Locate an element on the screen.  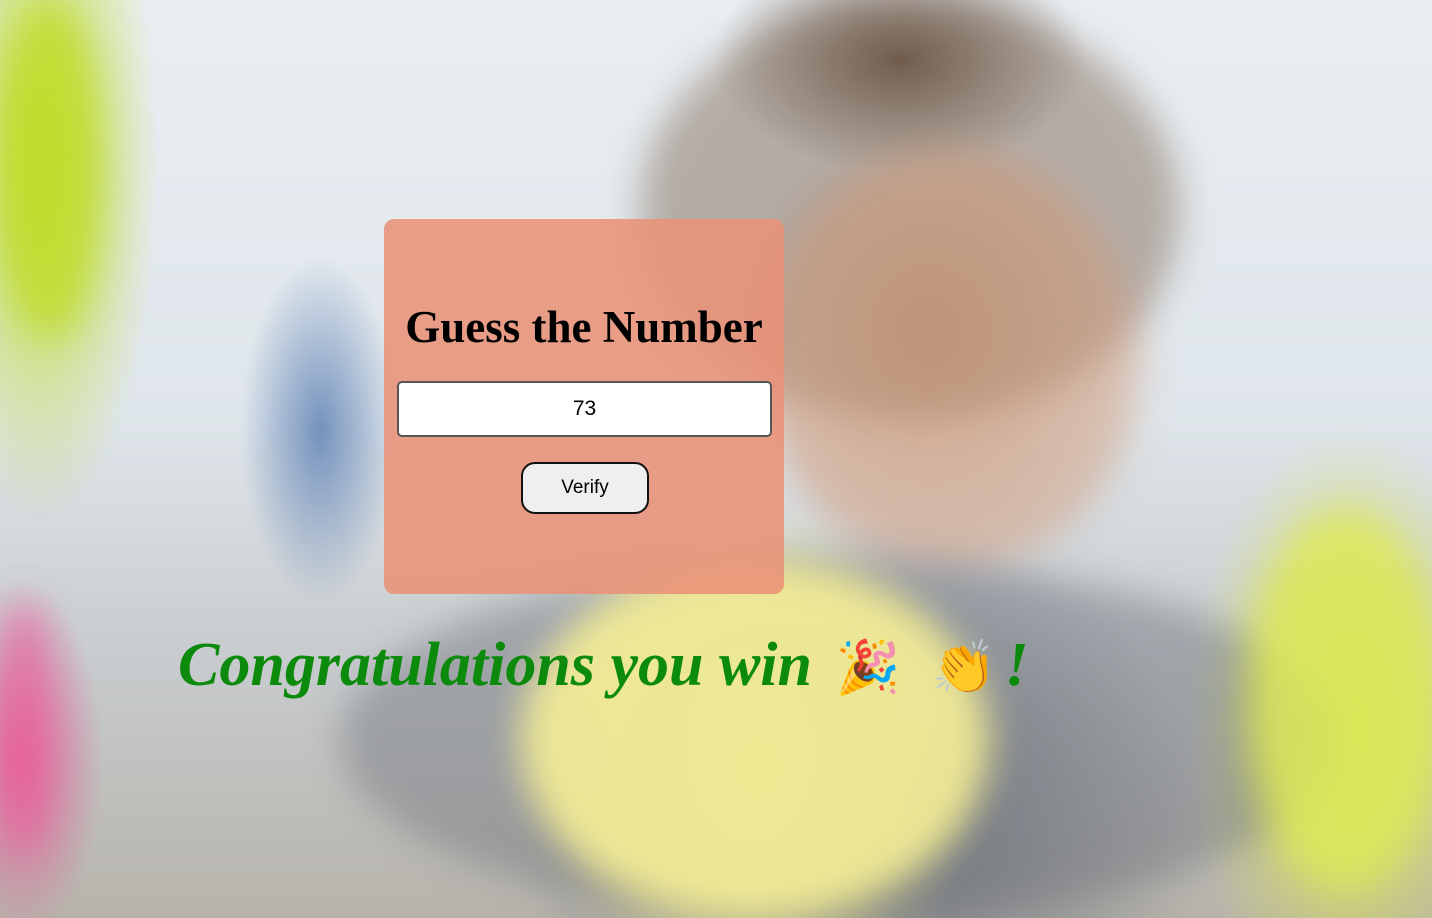
result-message: Congratulations you win 🎉 👏! is located at coordinates (603, 666).